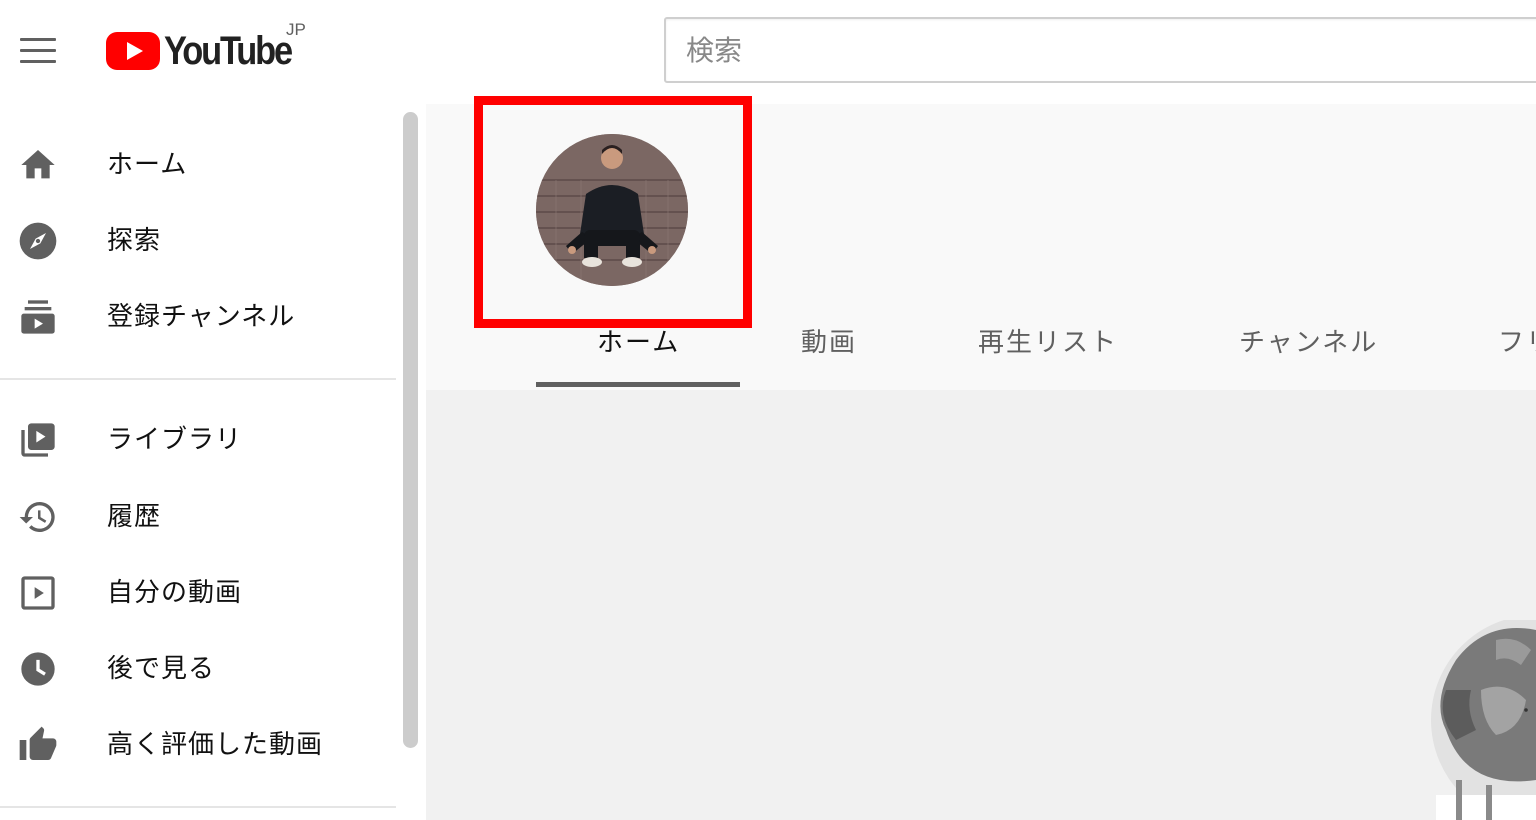 Image resolution: width=1536 pixels, height=820 pixels. I want to click on tab-home: ホーム, so click(638, 342).